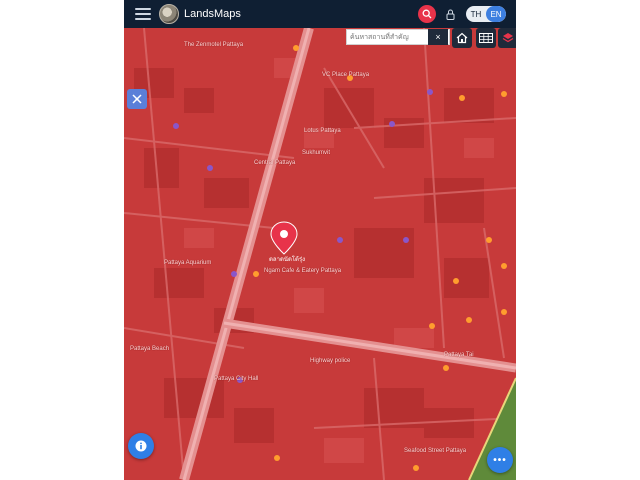  What do you see at coordinates (322, 131) in the screenshot?
I see `map-label: Lotus Pattaya` at bounding box center [322, 131].